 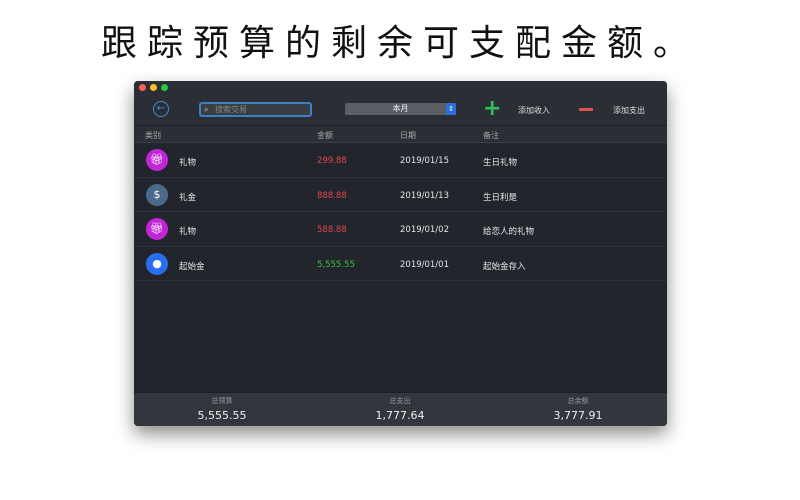 What do you see at coordinates (500, 163) in the screenshot?
I see `row-note: 生日礼物` at bounding box center [500, 163].